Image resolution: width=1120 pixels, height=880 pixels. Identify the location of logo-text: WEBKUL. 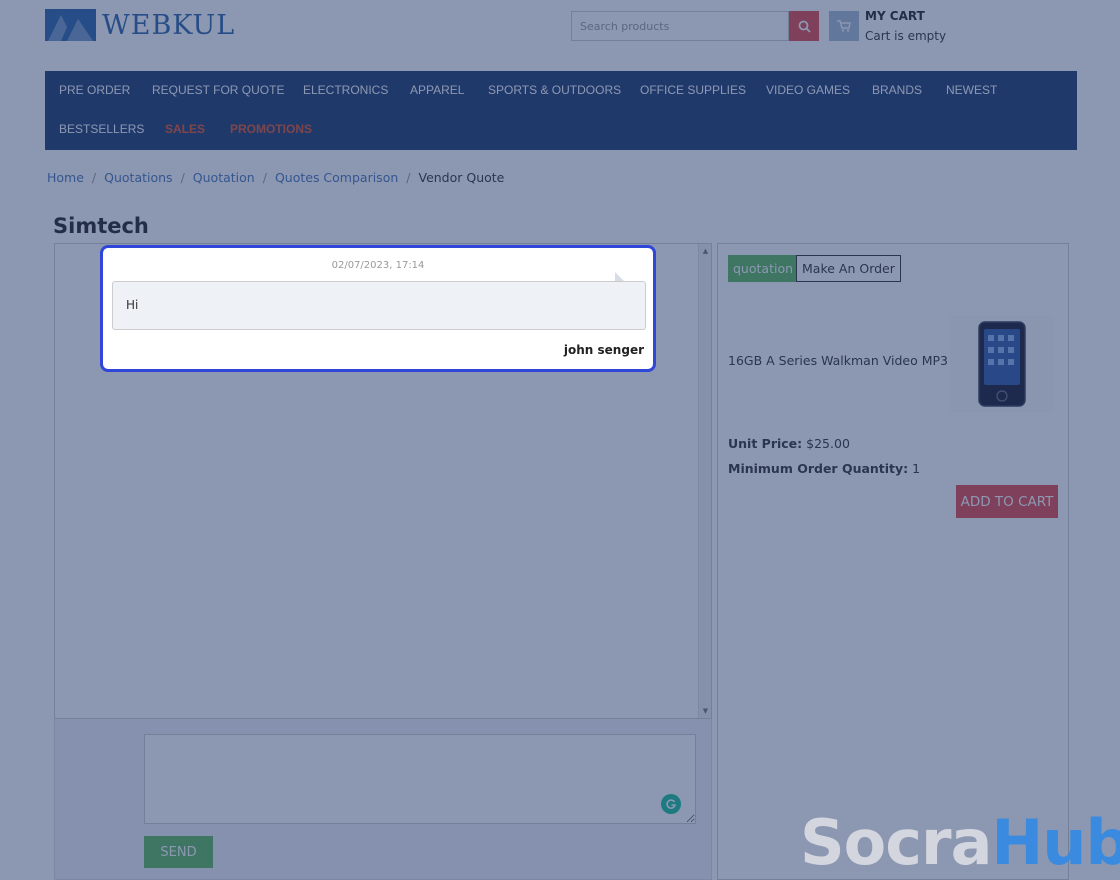
(169, 25).